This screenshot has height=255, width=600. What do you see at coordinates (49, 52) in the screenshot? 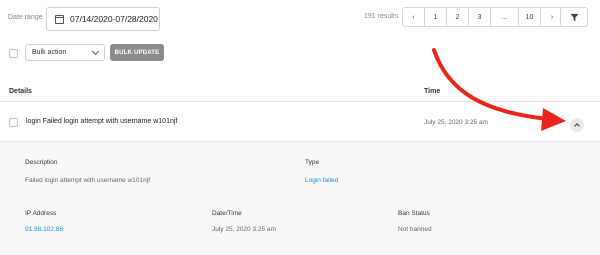
I see `bulk-action-value: Bulk action` at bounding box center [49, 52].